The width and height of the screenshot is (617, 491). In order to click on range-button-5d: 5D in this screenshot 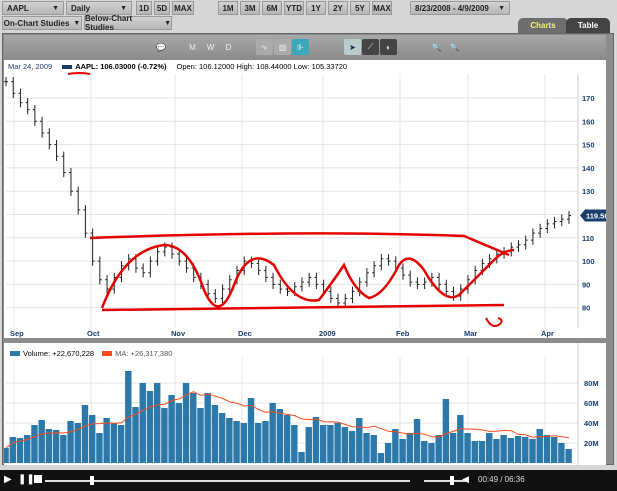, I will do `click(162, 8)`.